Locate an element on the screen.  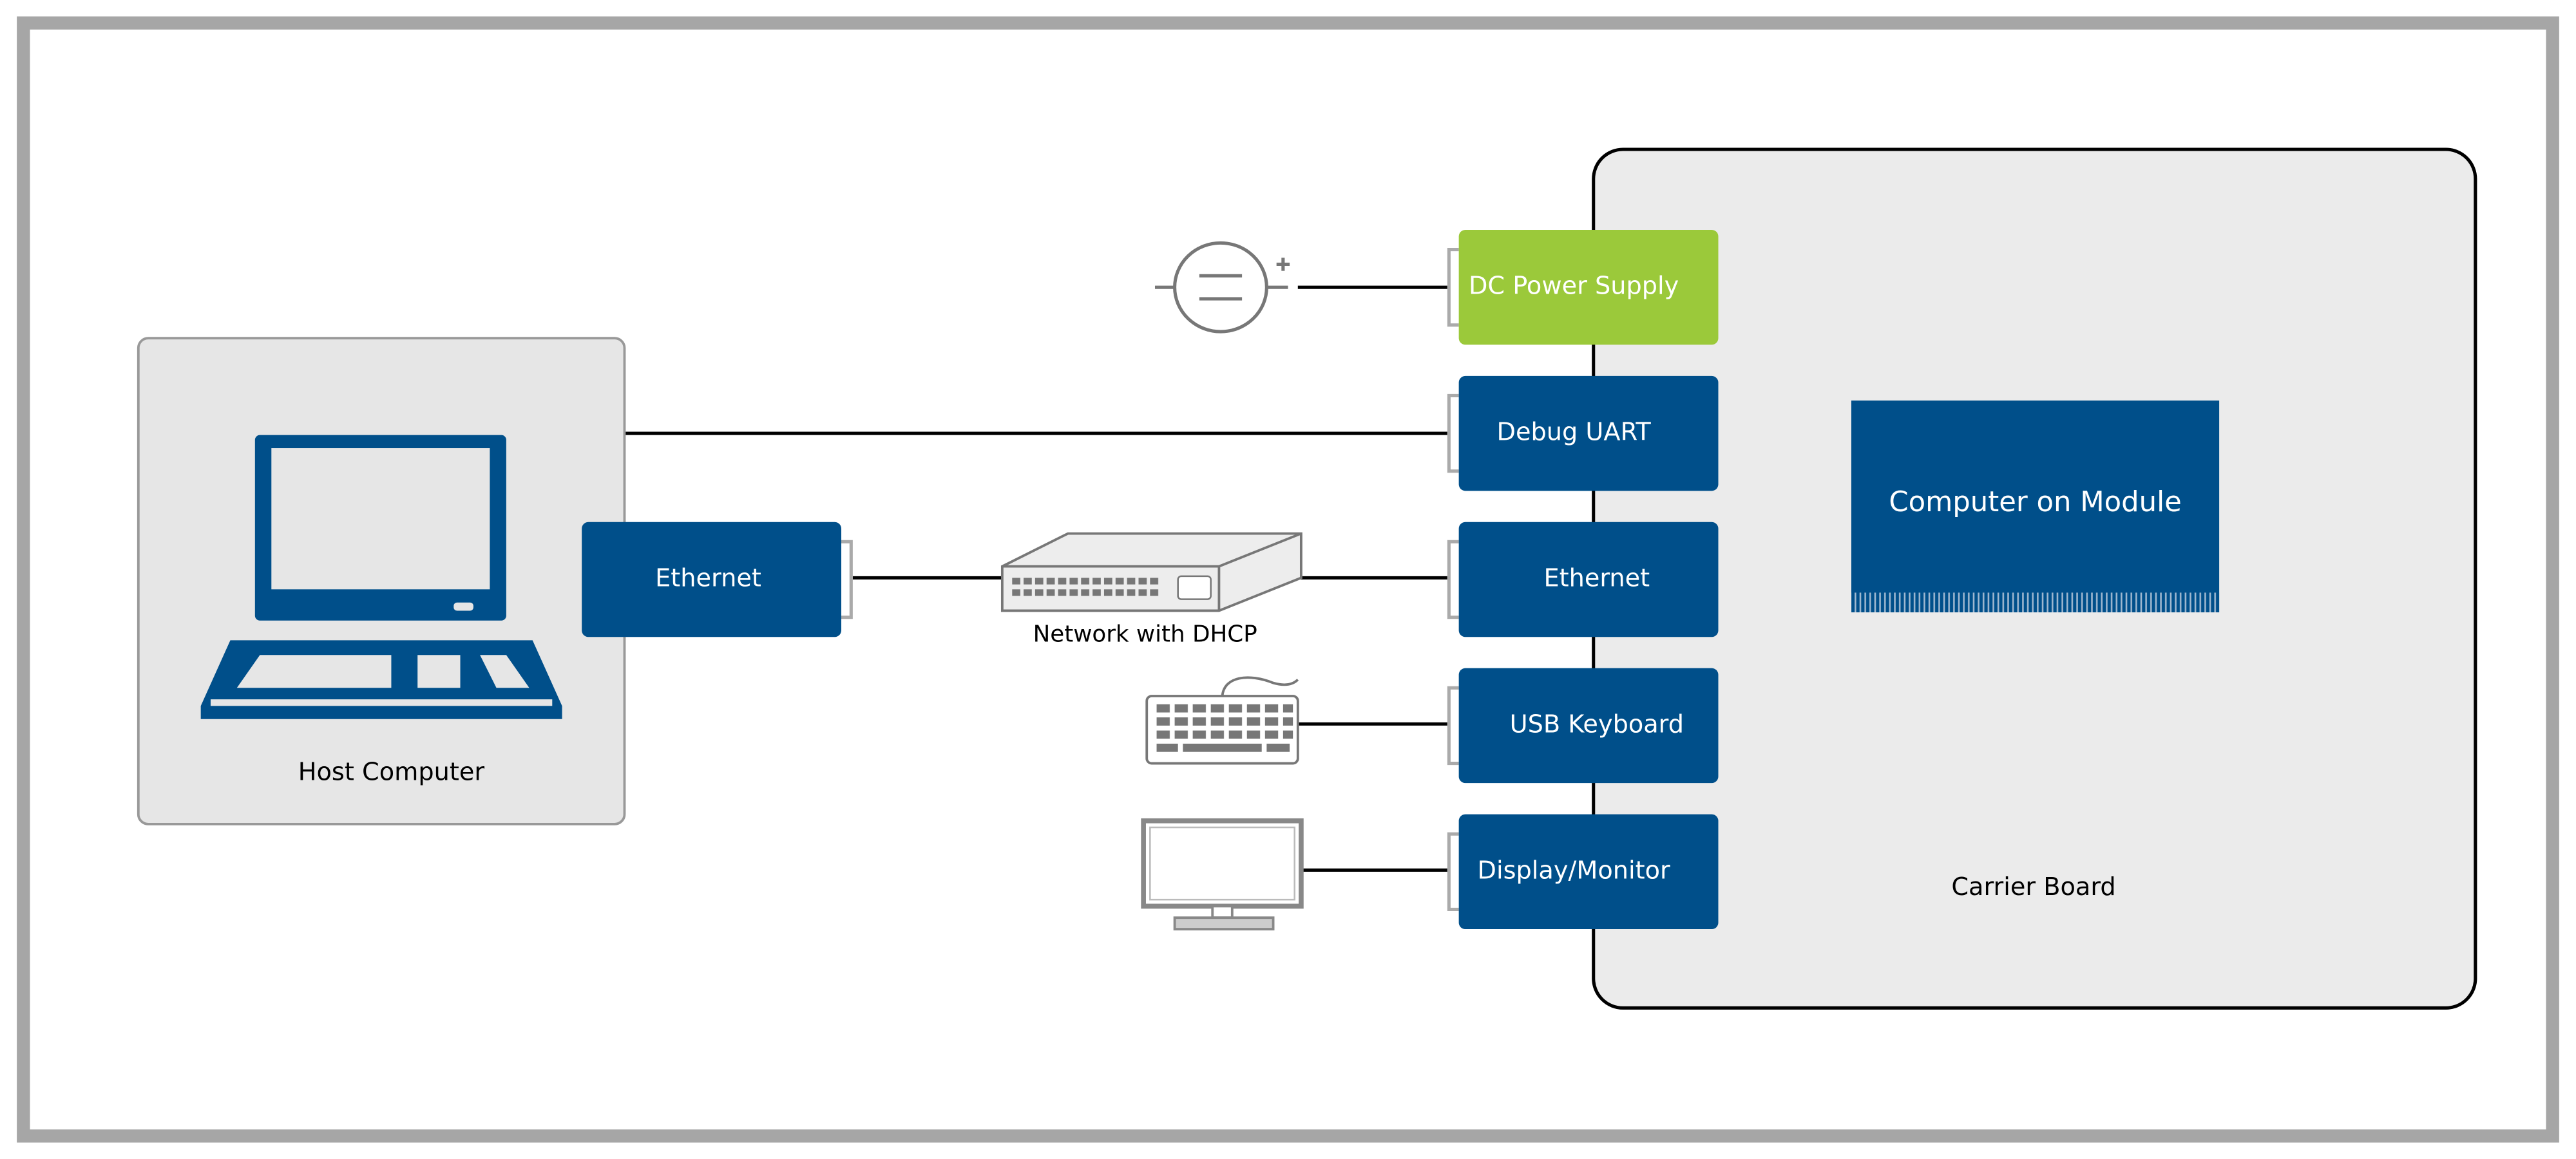
port-display-monitor: Display/Monitor is located at coordinates (1583, 872).